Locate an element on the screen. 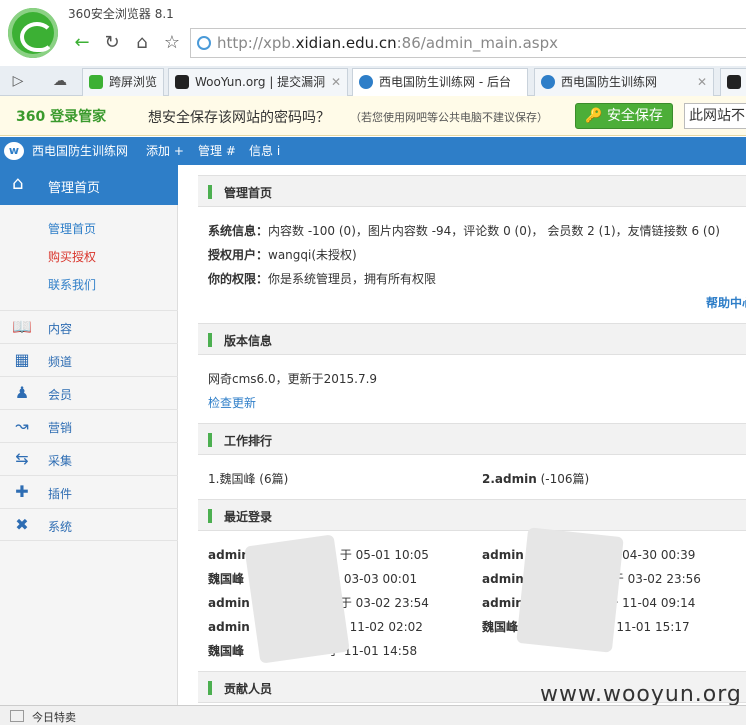  tab-cross-screen: 跨屏浏览 is located at coordinates (123, 82).